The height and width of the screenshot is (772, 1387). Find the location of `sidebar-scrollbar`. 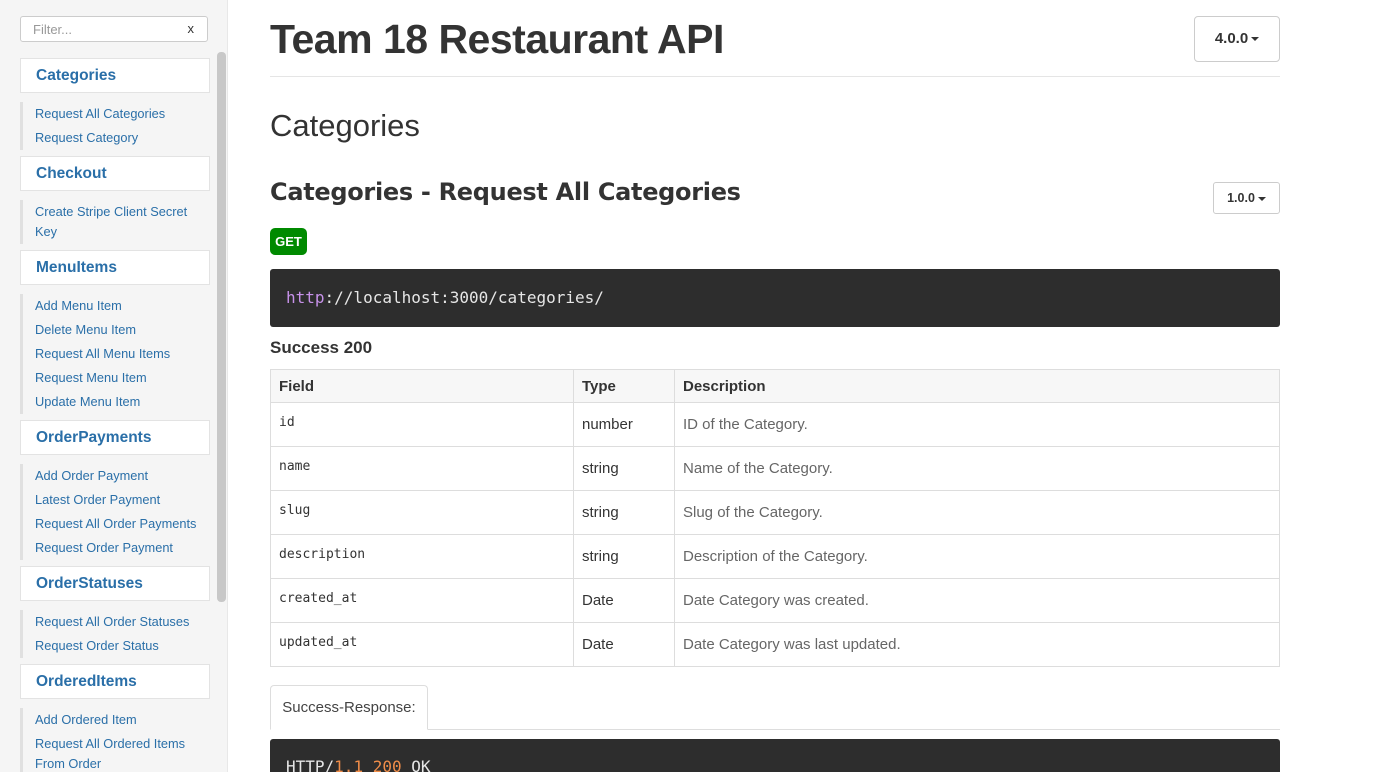

sidebar-scrollbar is located at coordinates (221, 327).